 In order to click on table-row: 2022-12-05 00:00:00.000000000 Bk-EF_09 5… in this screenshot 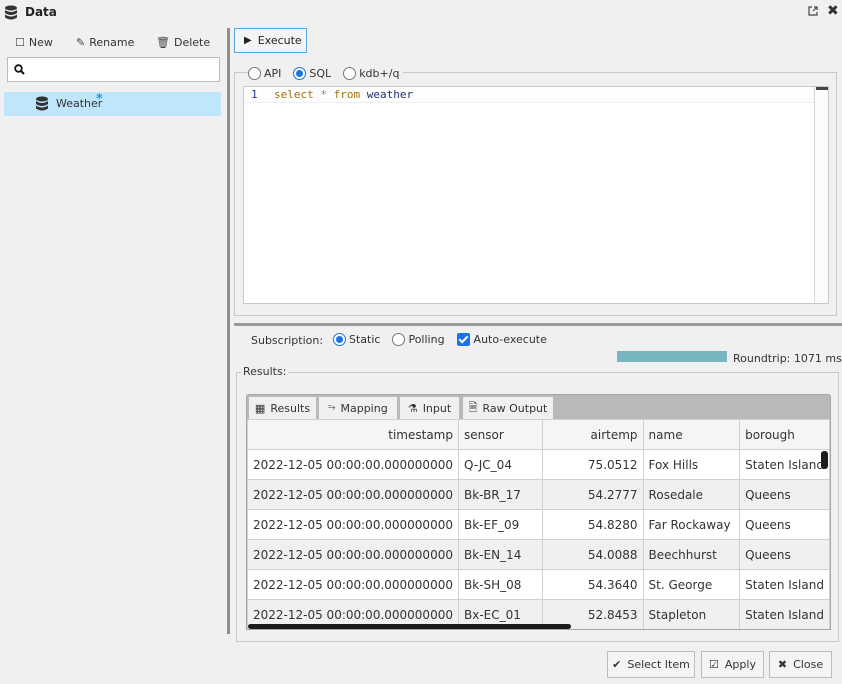, I will do `click(538, 524)`.